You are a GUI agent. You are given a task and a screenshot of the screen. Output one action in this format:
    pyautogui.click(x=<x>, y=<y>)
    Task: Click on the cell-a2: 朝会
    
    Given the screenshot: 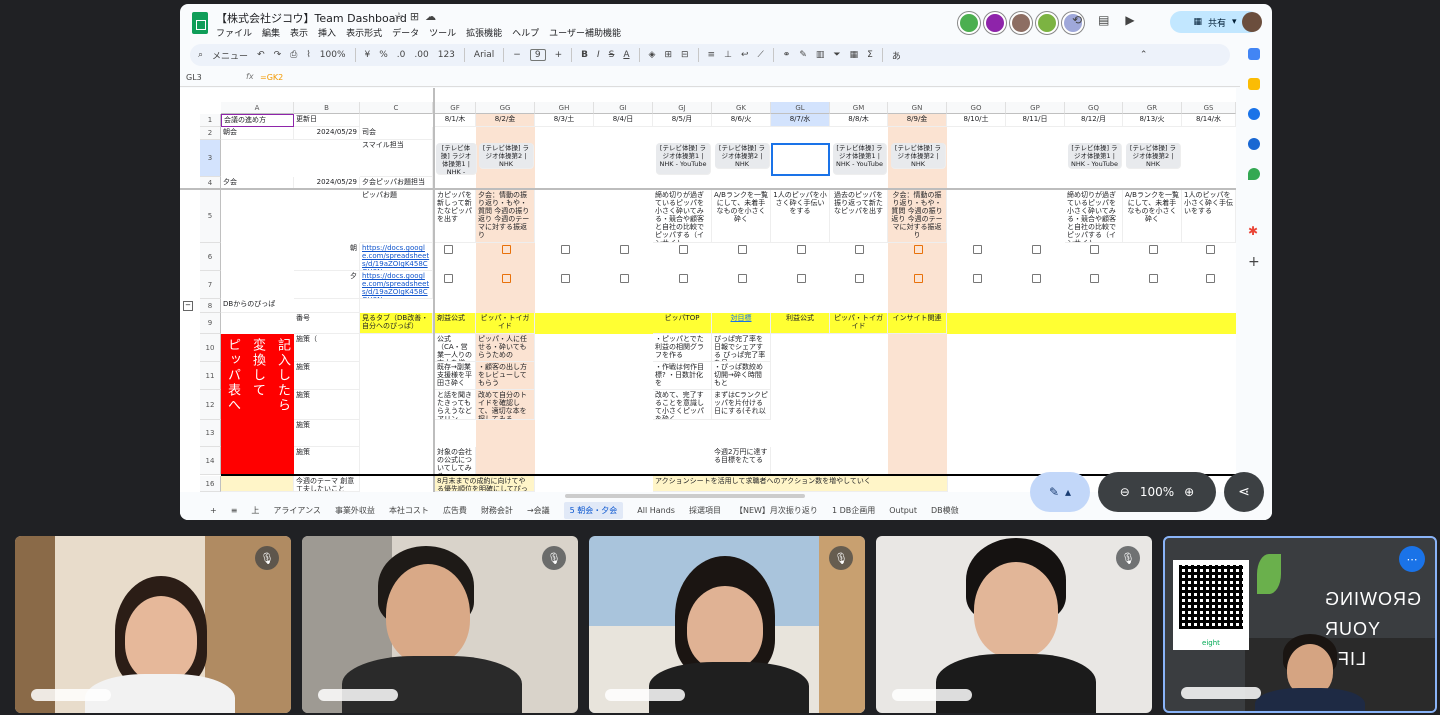 What is the action you would take?
    pyautogui.click(x=257, y=133)
    